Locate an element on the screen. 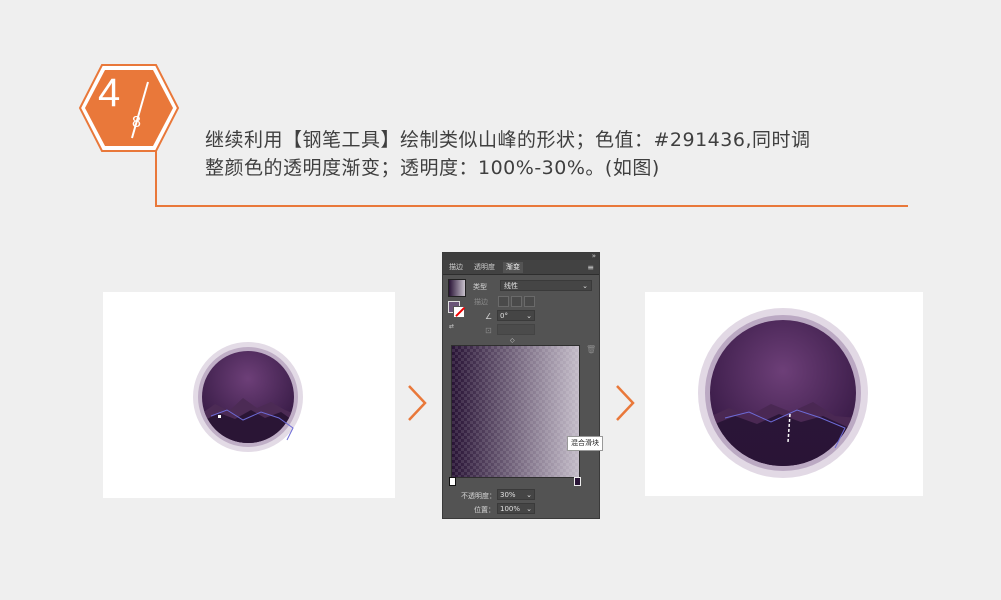 The image size is (1001, 600). opacity-label: 不透明度： is located at coordinates (478, 496).